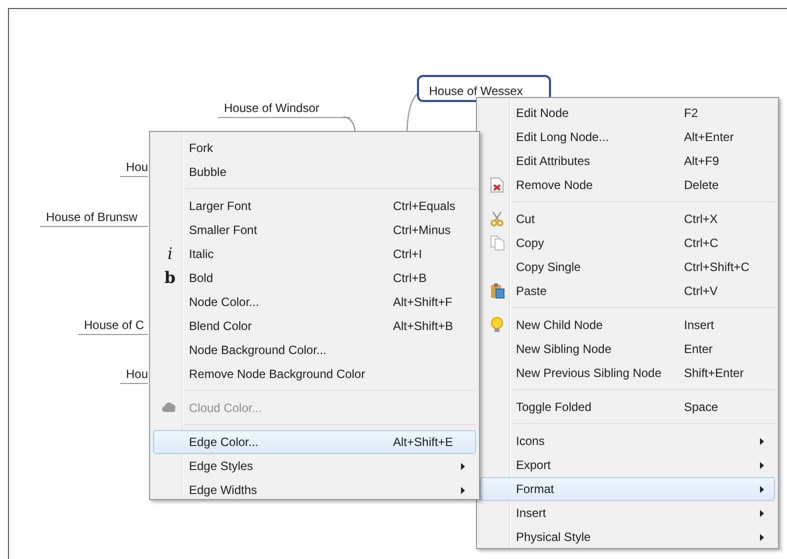 Image resolution: width=787 pixels, height=559 pixels. Describe the element at coordinates (497, 243) in the screenshot. I see `pages-icon` at that location.